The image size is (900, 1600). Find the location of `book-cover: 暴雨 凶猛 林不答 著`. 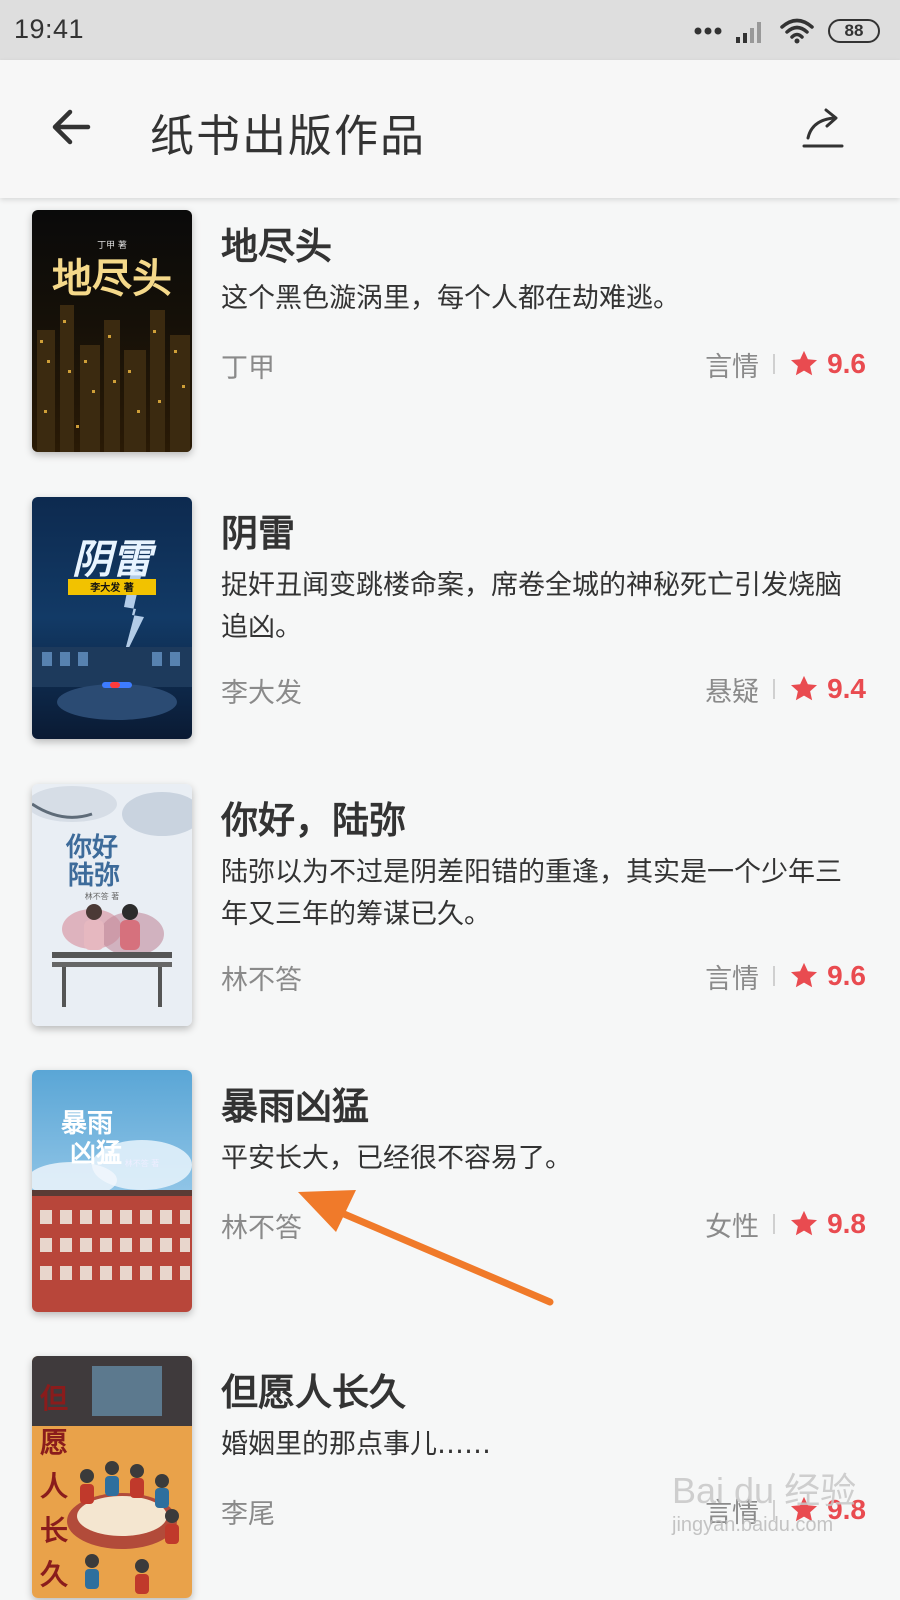

book-cover: 暴雨 凶猛 林不答 著 is located at coordinates (112, 1191).